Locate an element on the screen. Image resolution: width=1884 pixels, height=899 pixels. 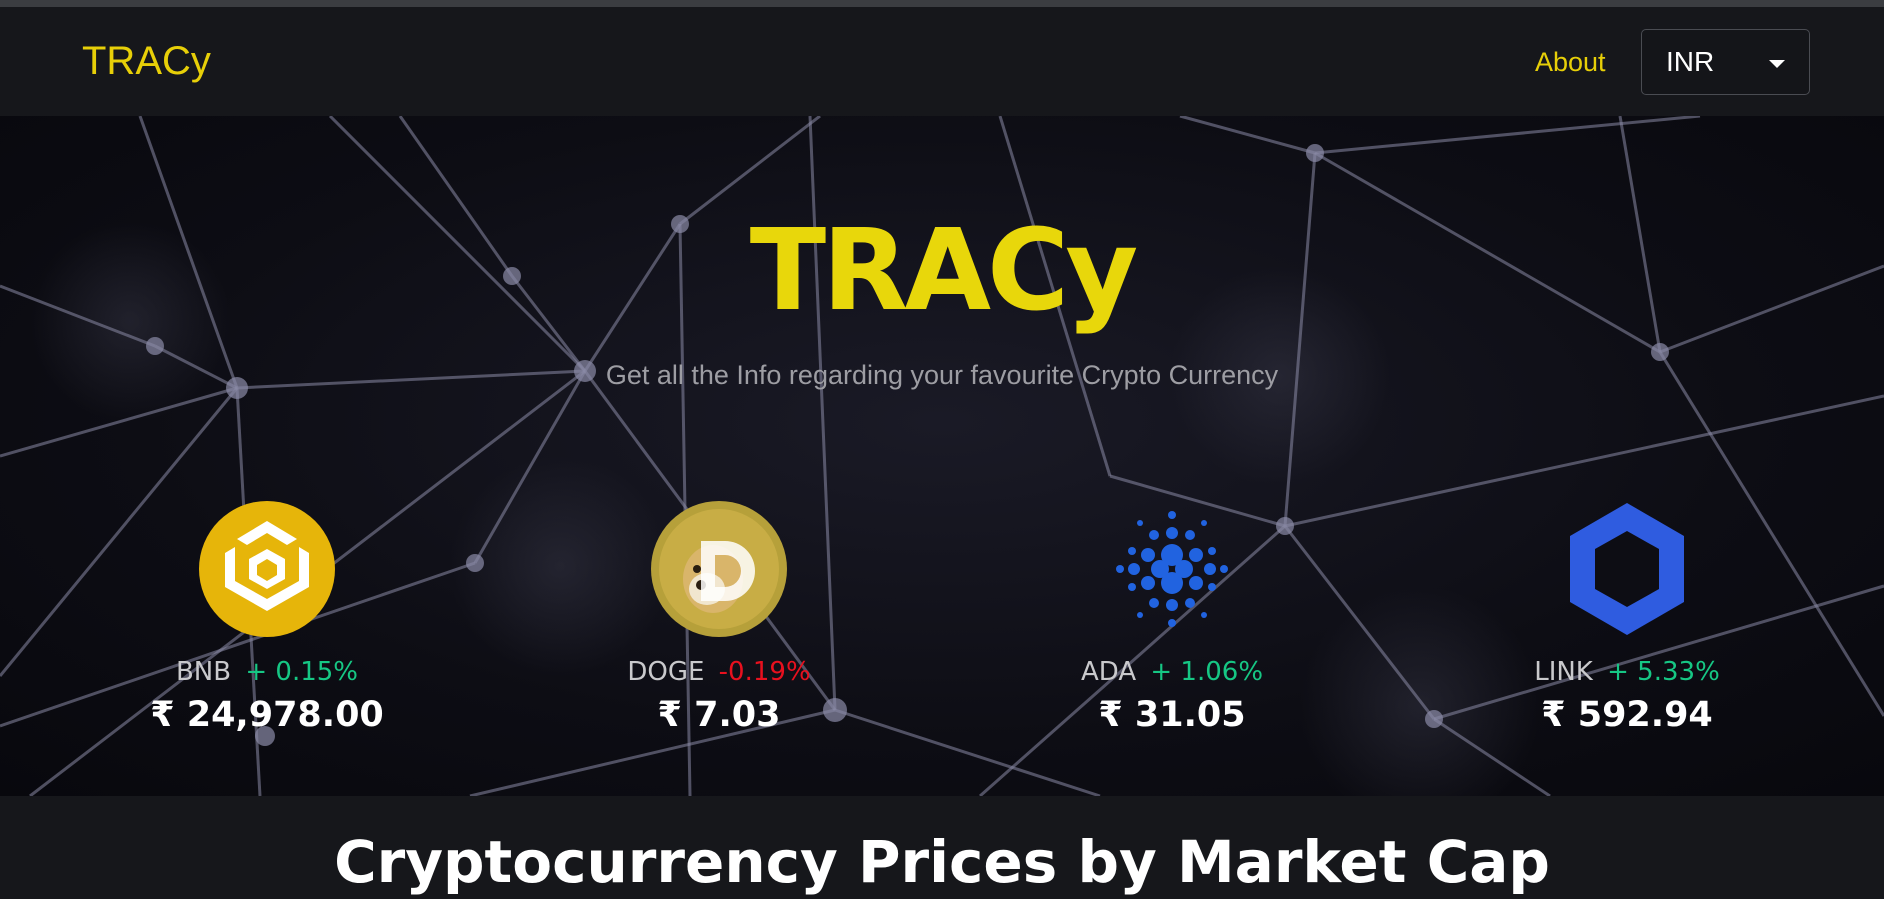
coin-symbol-change: DOGE -0.19% is located at coordinates (719, 672).